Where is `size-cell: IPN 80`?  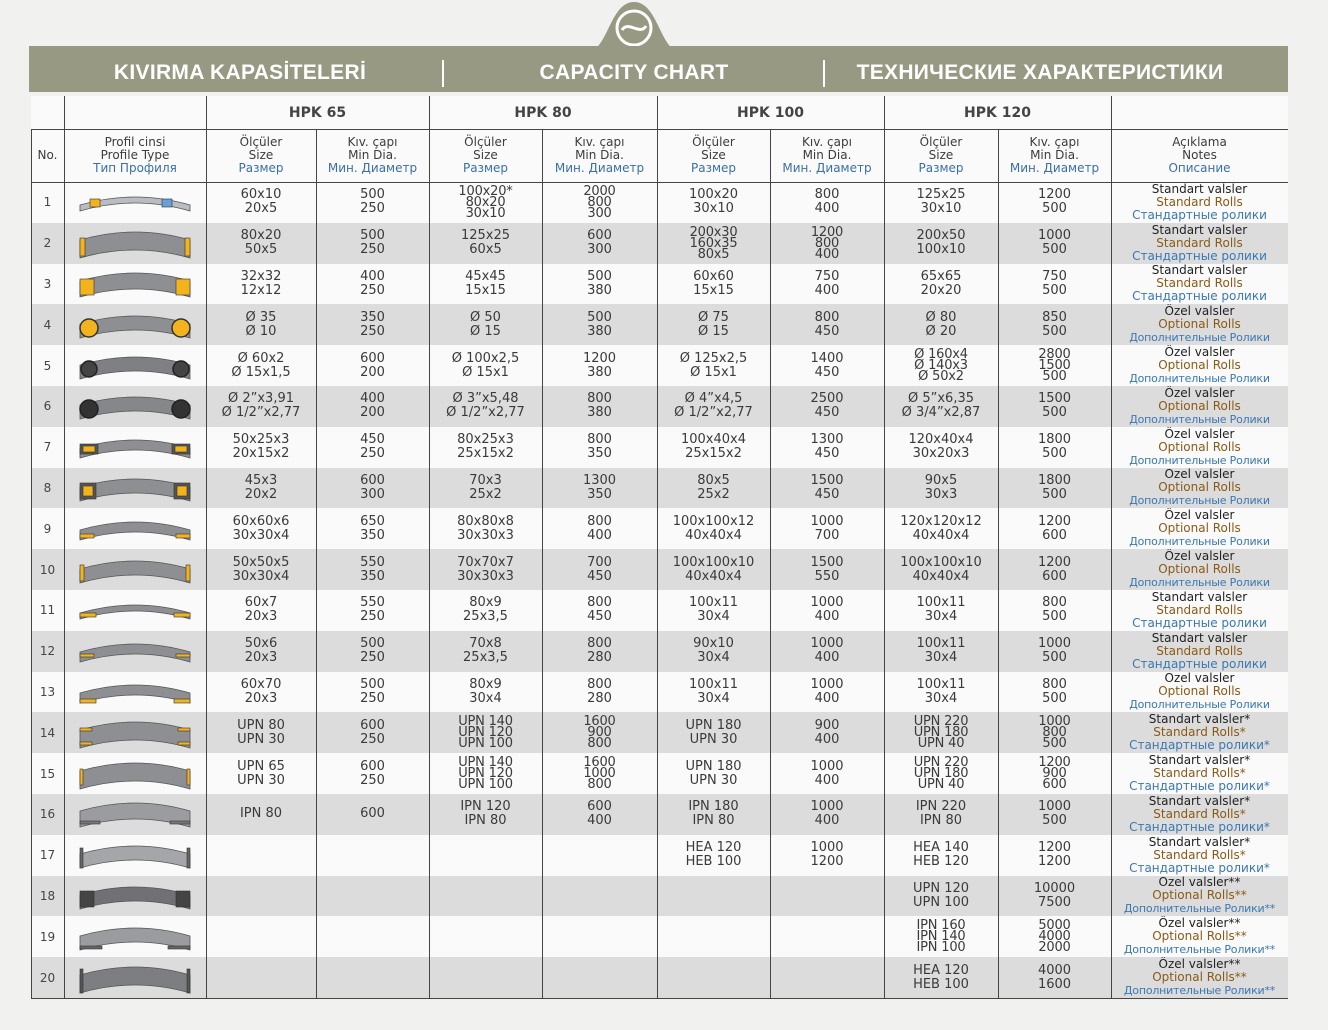 size-cell: IPN 80 is located at coordinates (261, 814).